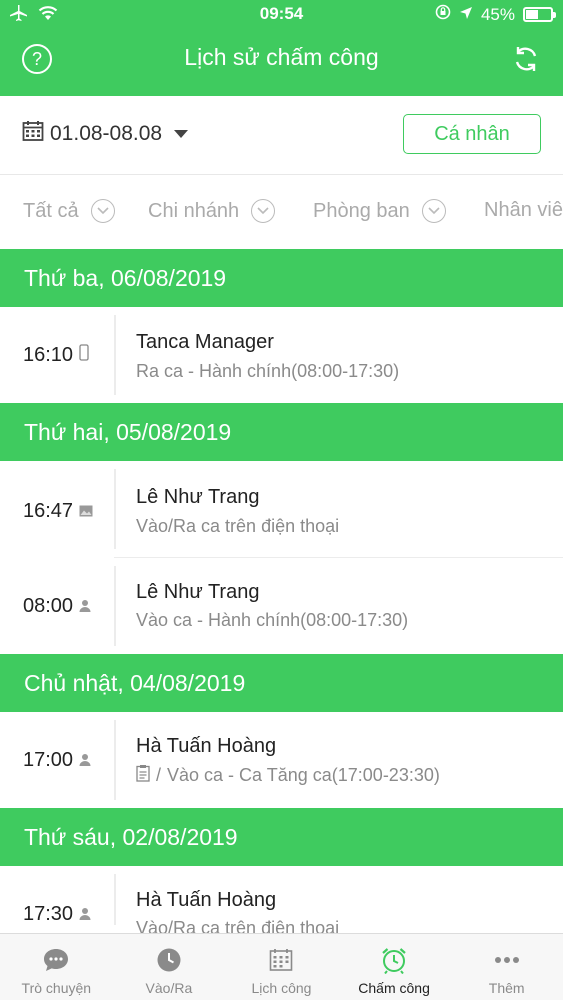 The image size is (563, 1000). What do you see at coordinates (56, 960) in the screenshot?
I see `chat-icon` at bounding box center [56, 960].